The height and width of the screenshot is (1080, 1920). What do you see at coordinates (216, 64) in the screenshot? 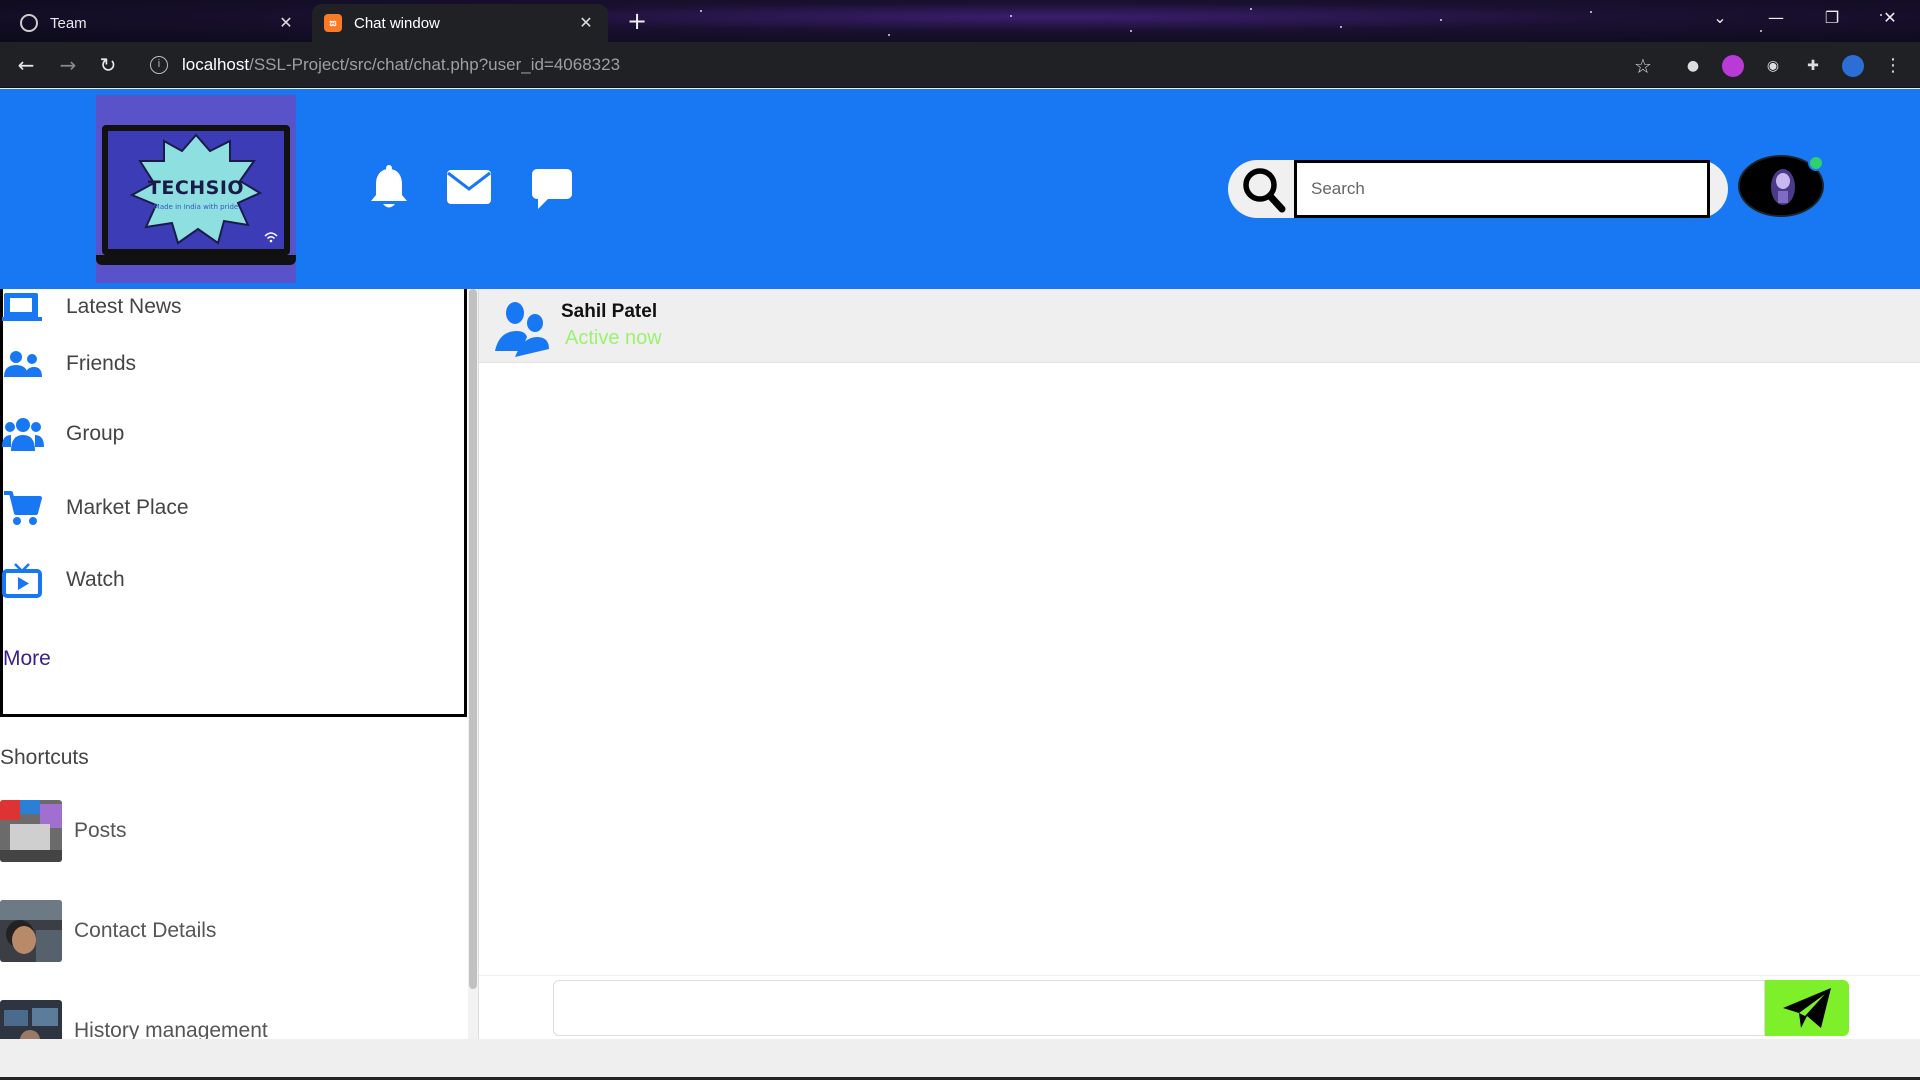
I see `url-host: localhost` at bounding box center [216, 64].